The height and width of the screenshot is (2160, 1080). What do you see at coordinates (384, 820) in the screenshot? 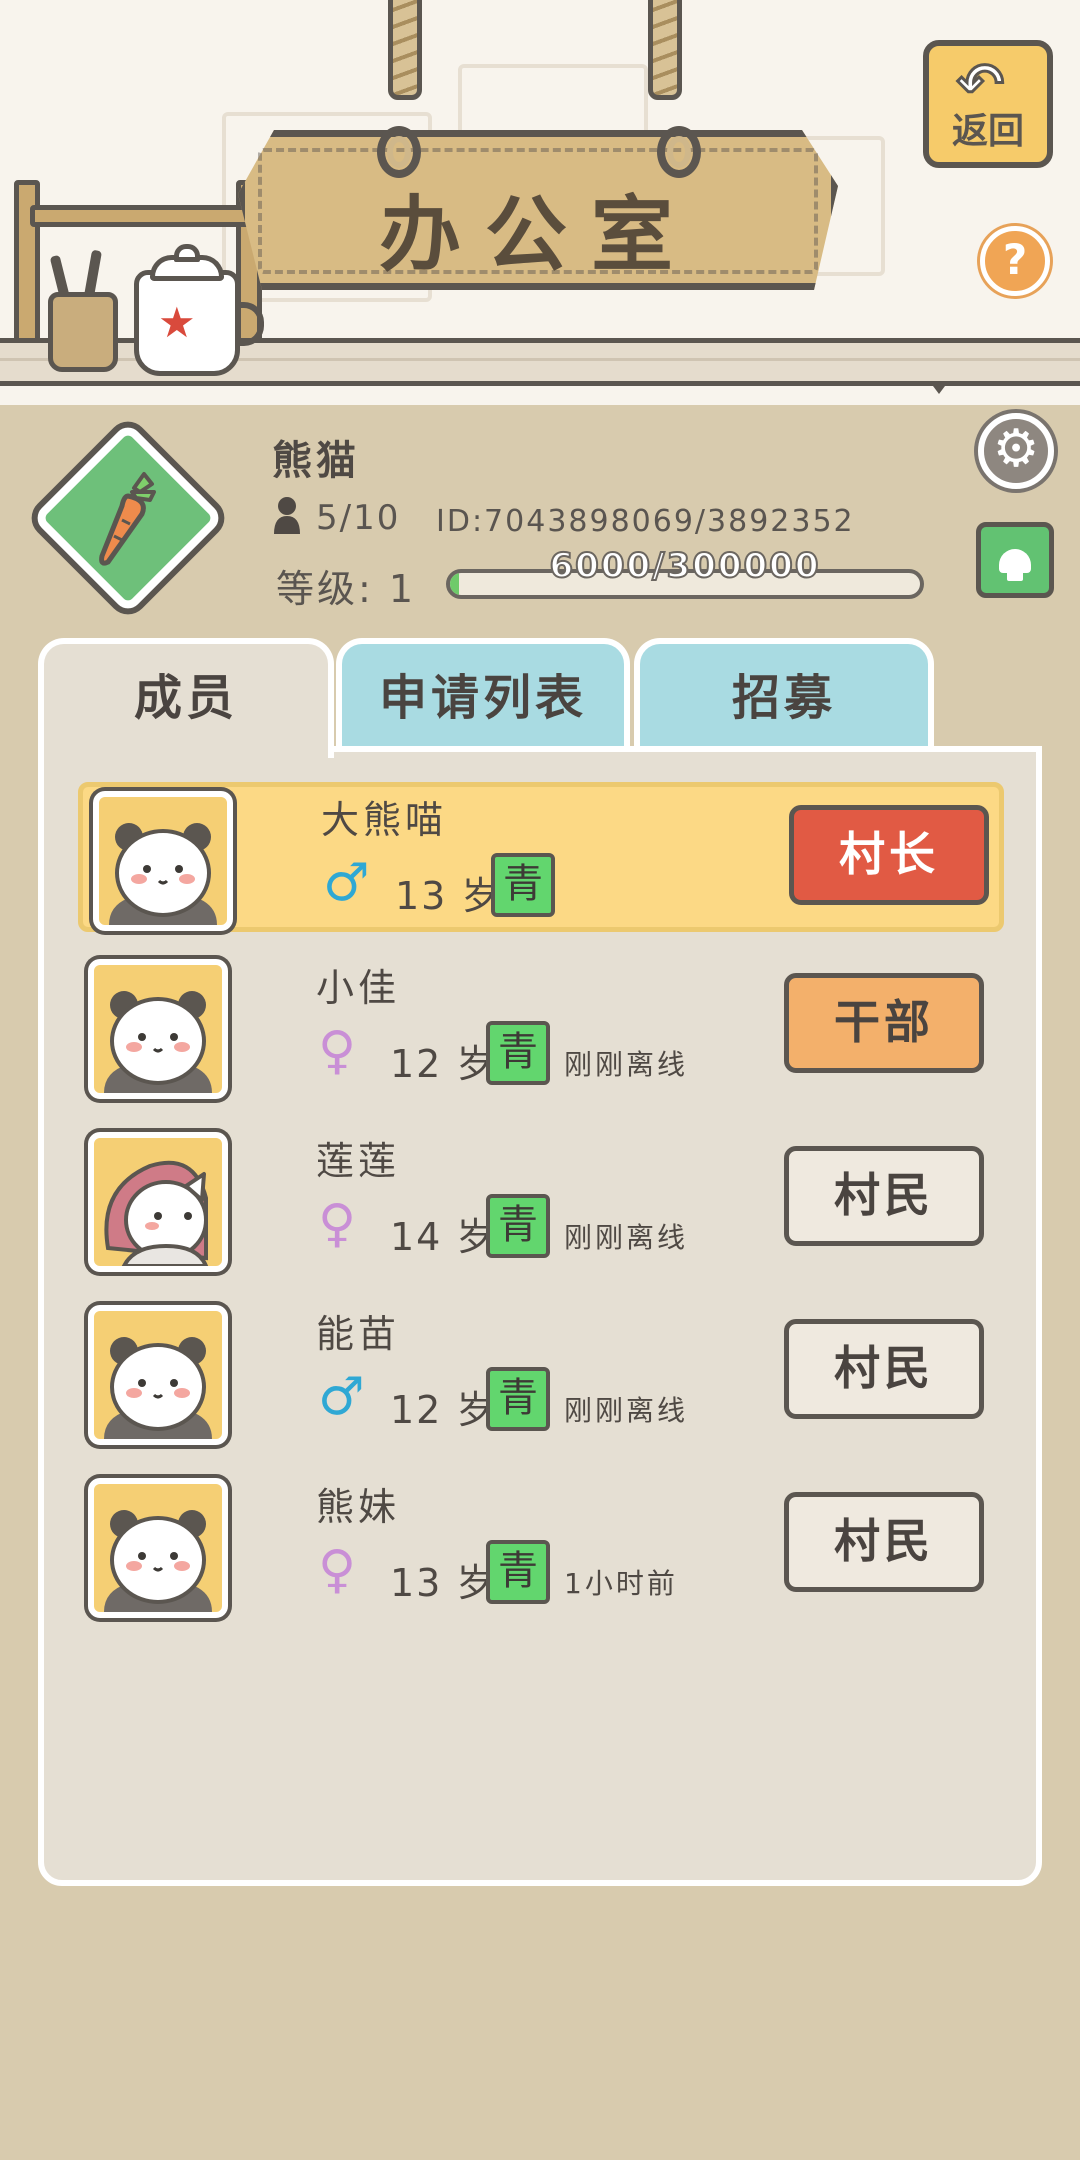
I see `member-name: 大熊喵` at bounding box center [384, 820].